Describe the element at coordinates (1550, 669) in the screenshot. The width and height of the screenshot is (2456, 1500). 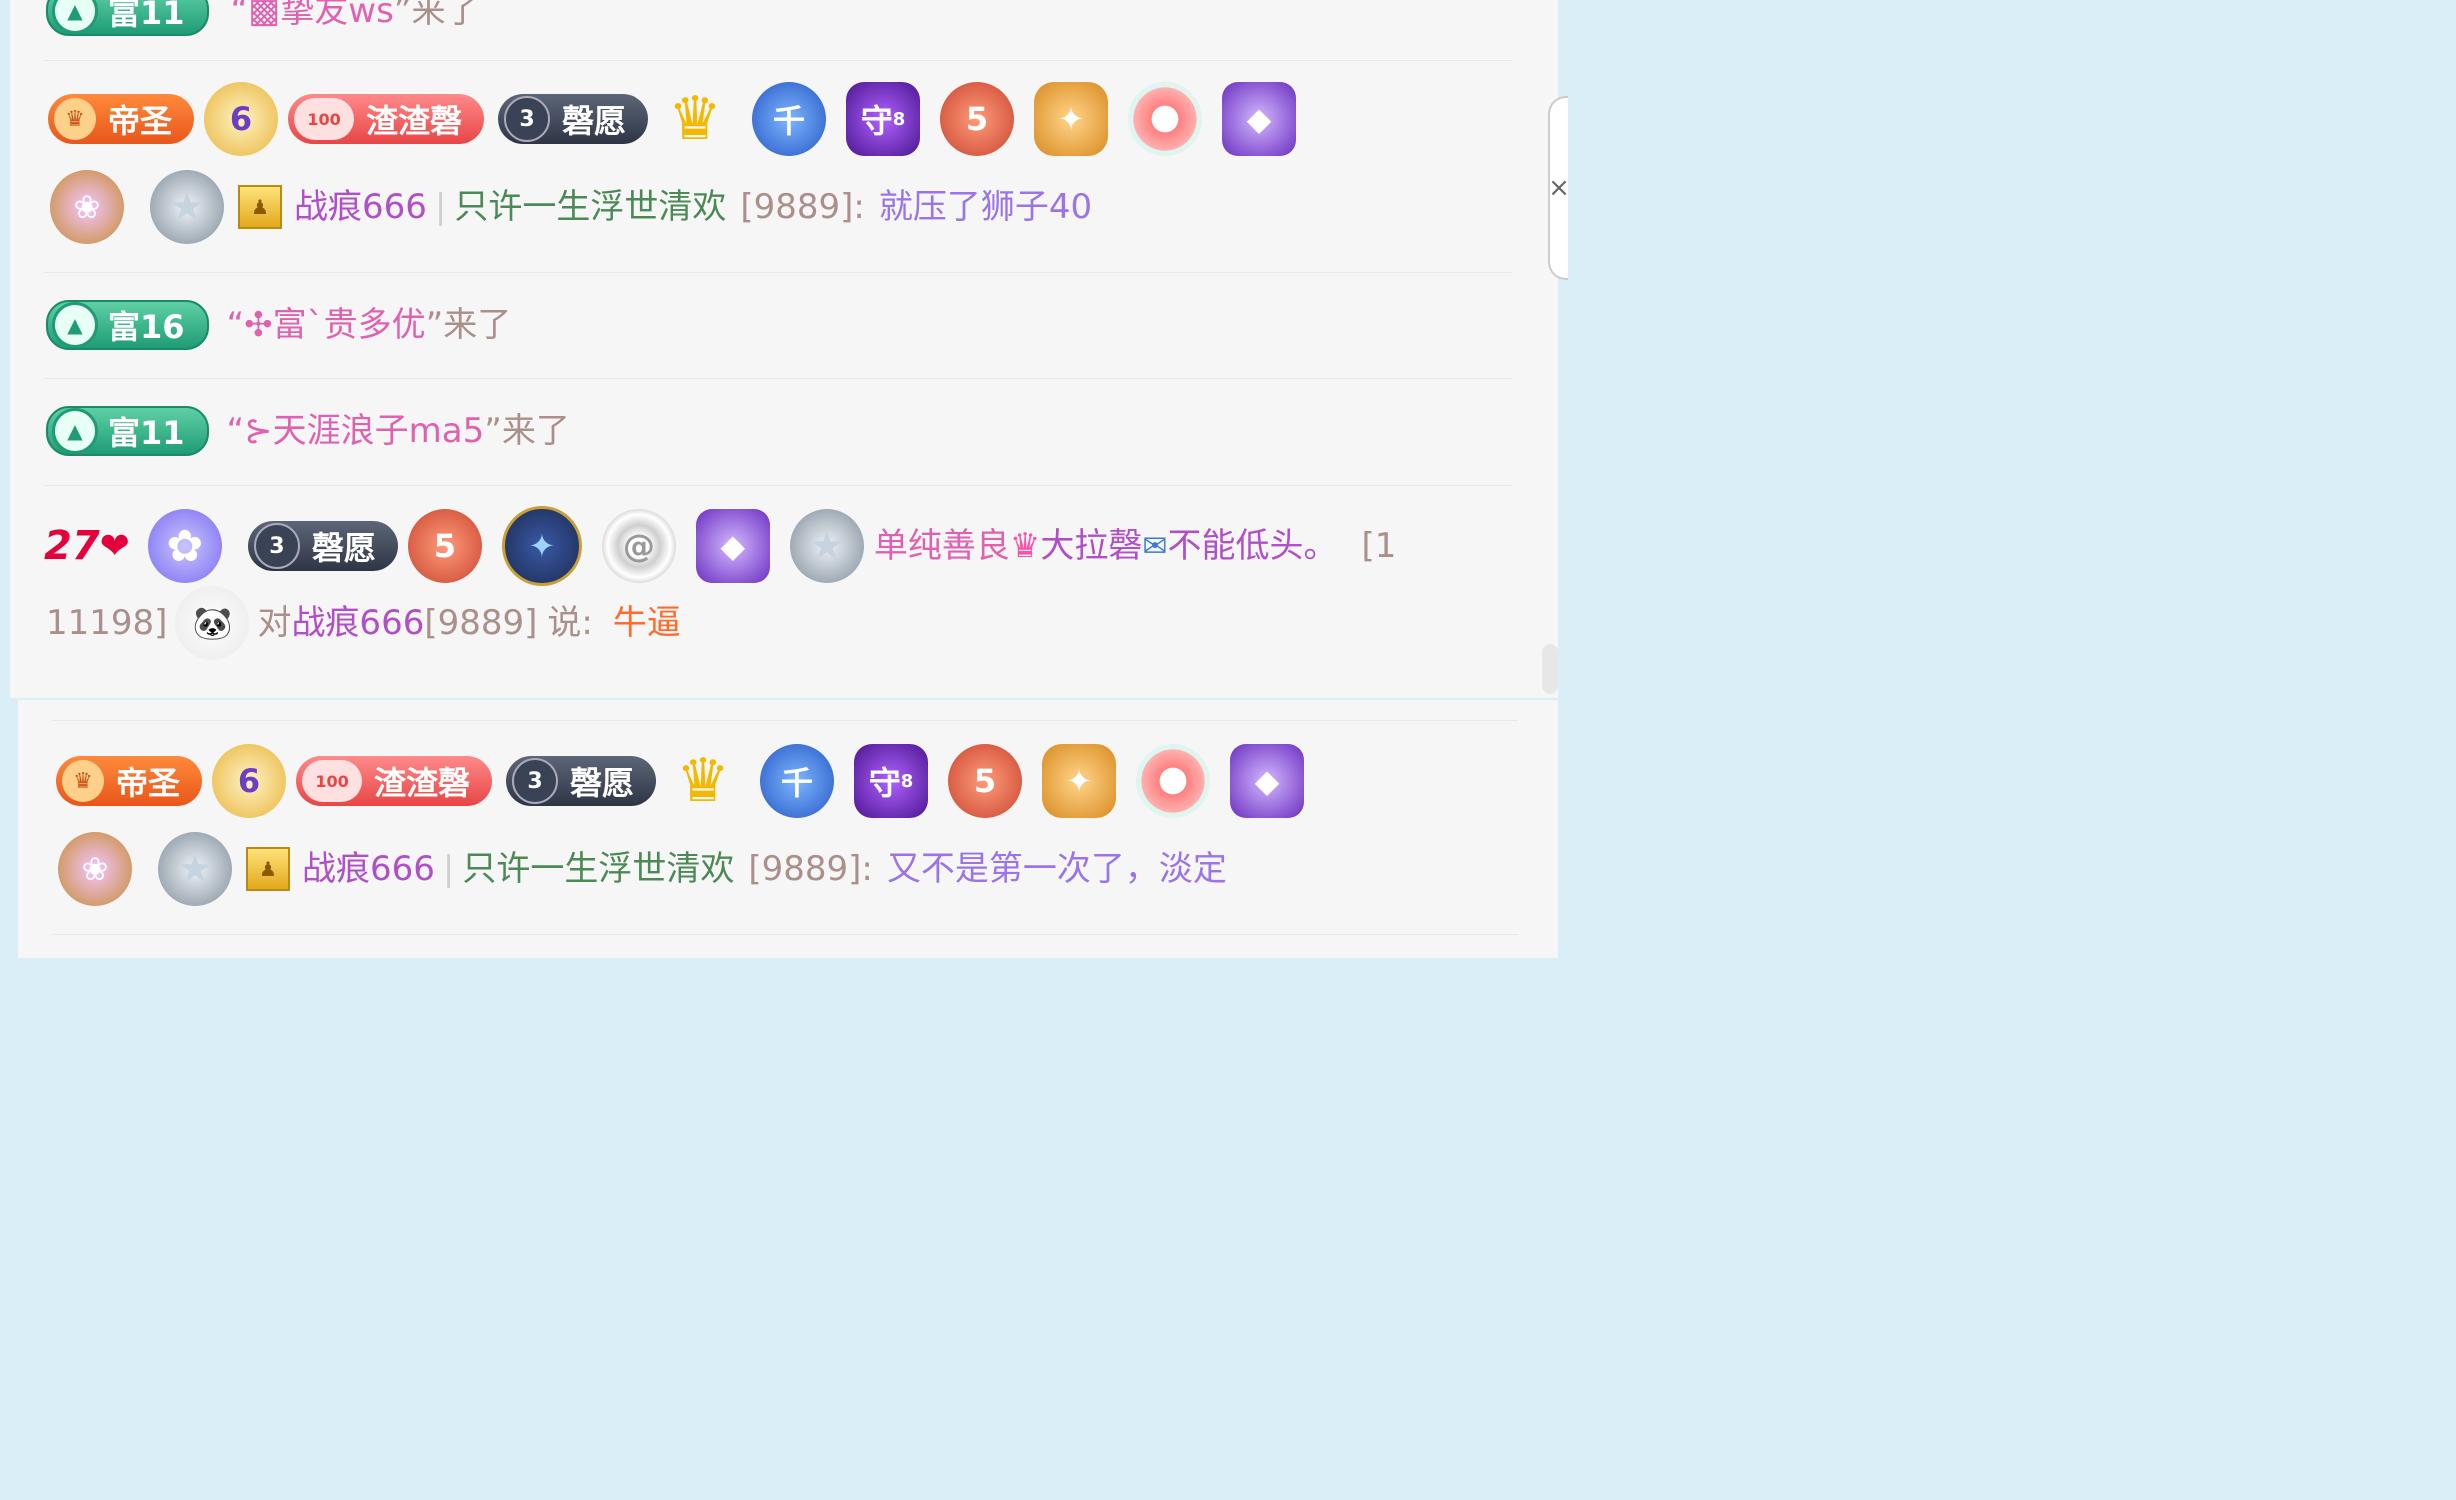
I see `scrollbar-thumb` at that location.